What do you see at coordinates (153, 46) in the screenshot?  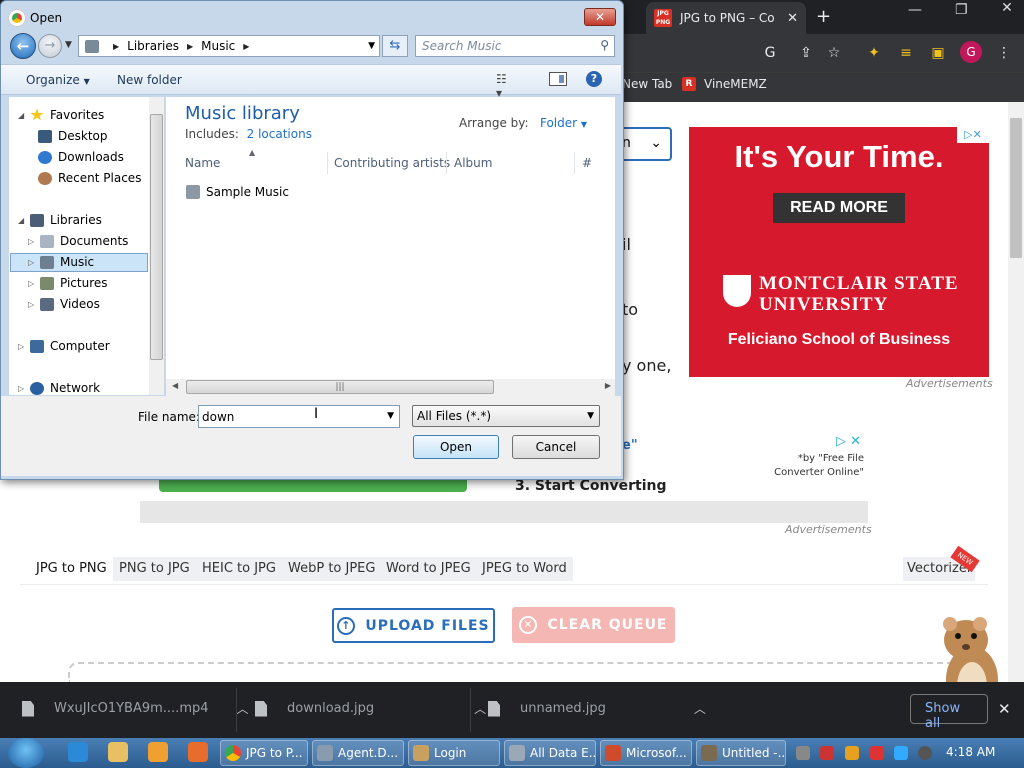 I see `breadcrumb-libraries: Libraries` at bounding box center [153, 46].